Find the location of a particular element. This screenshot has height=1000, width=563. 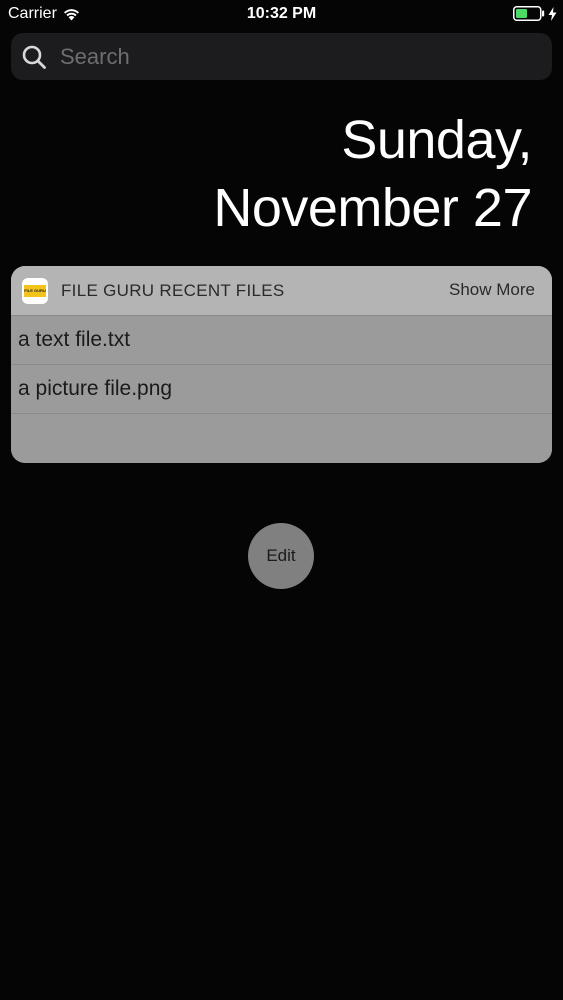

file-row-0: a text file.txt is located at coordinates (281, 339).